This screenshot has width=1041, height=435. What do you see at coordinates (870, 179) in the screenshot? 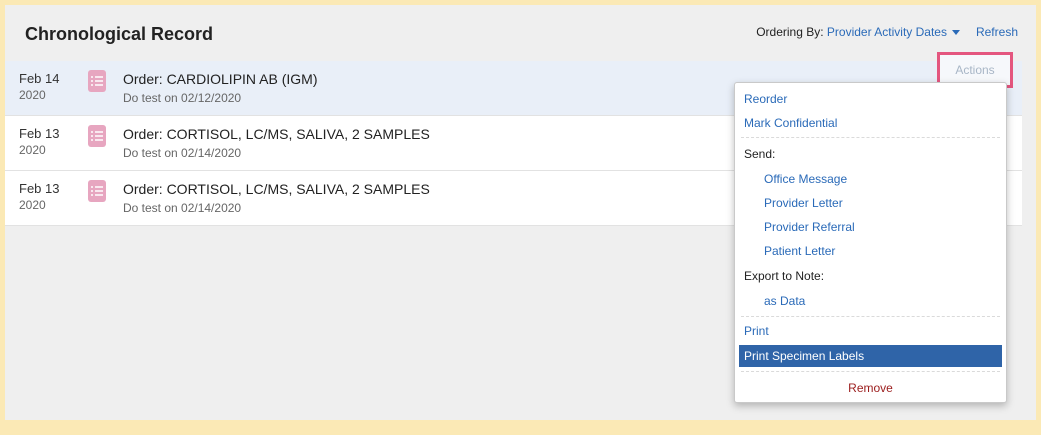
I see `menu-item-office-message: Office Message` at bounding box center [870, 179].